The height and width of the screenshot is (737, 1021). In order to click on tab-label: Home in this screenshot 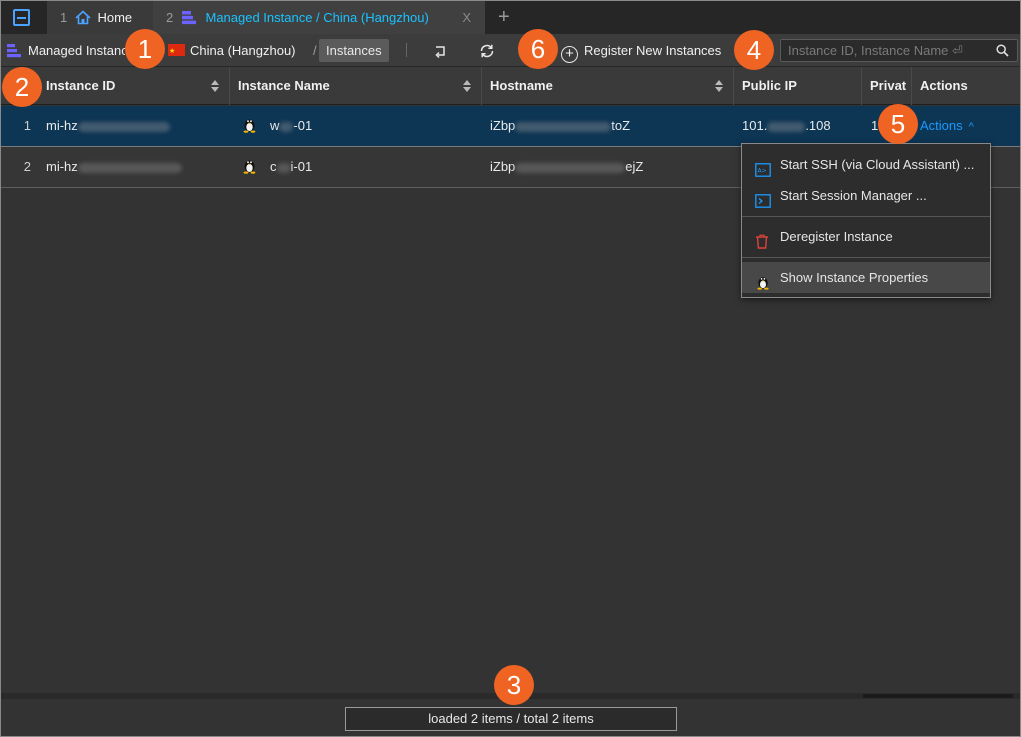, I will do `click(115, 17)`.